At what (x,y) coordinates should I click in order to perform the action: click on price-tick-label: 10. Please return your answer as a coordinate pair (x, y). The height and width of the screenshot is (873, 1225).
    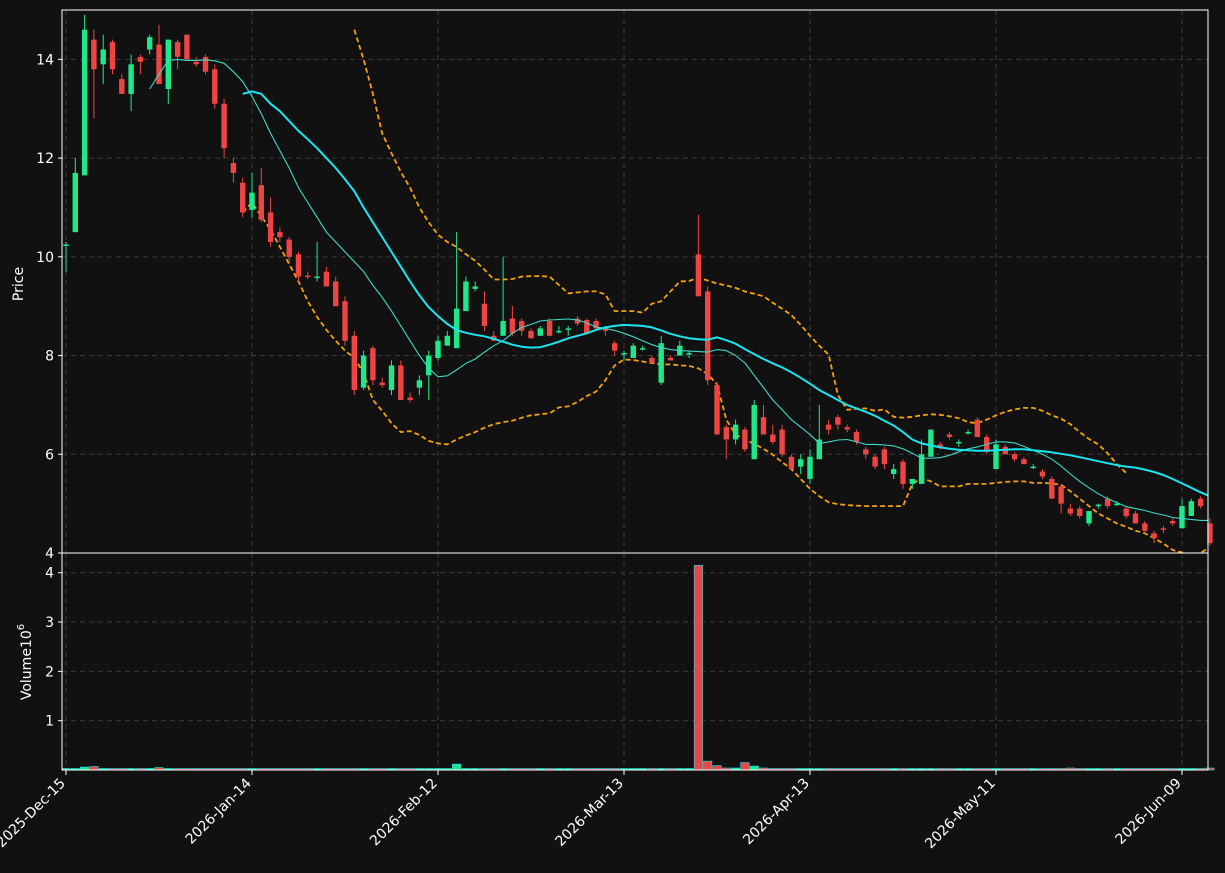
    Looking at the image, I should click on (45, 258).